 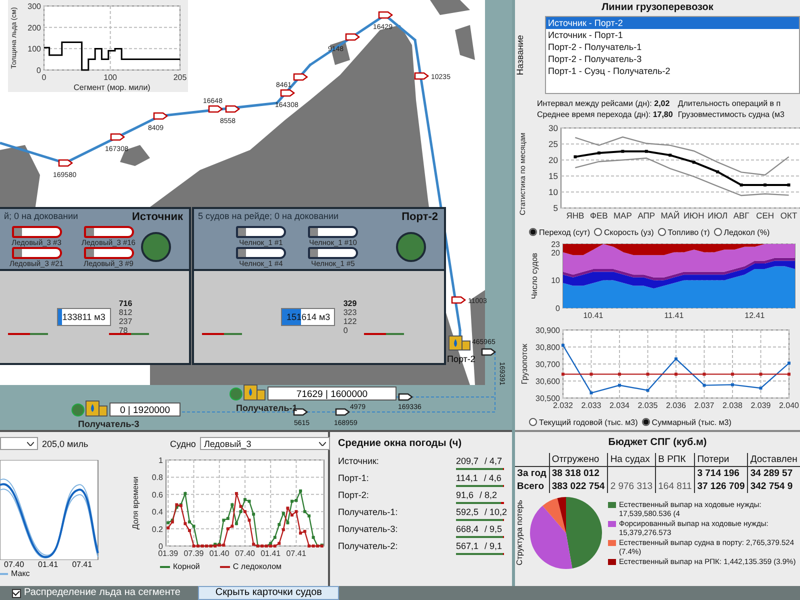 I want to click on tick-label: 0, so click(x=38, y=70).